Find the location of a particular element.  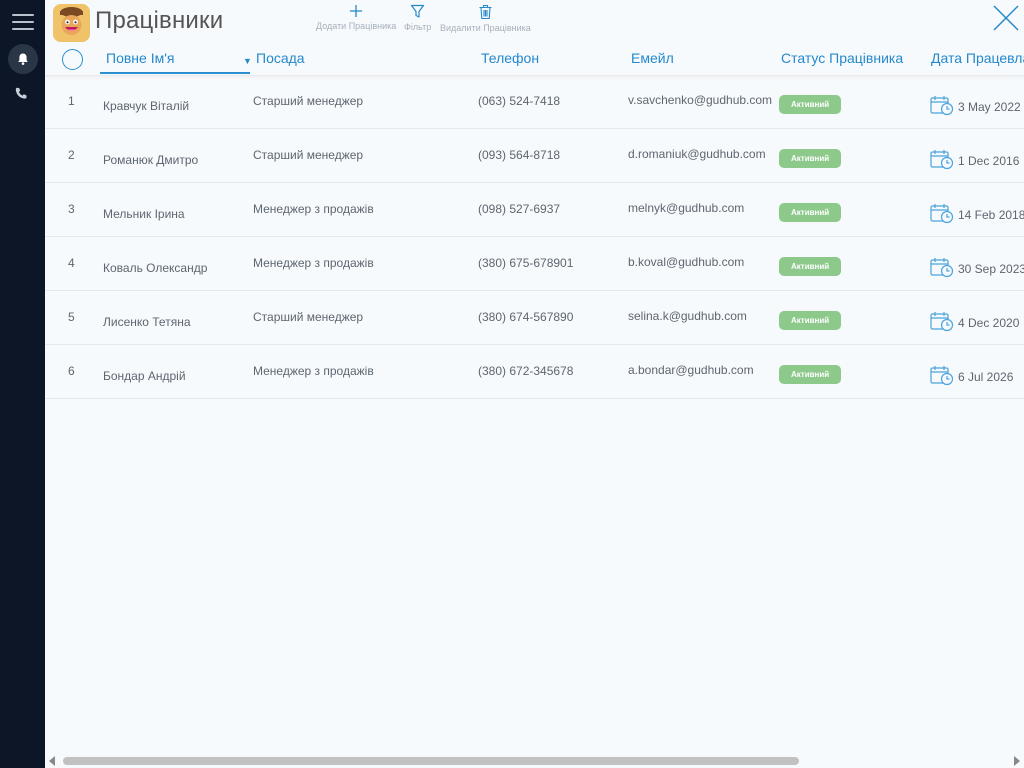

column-header-phone: Телефон is located at coordinates (510, 58).